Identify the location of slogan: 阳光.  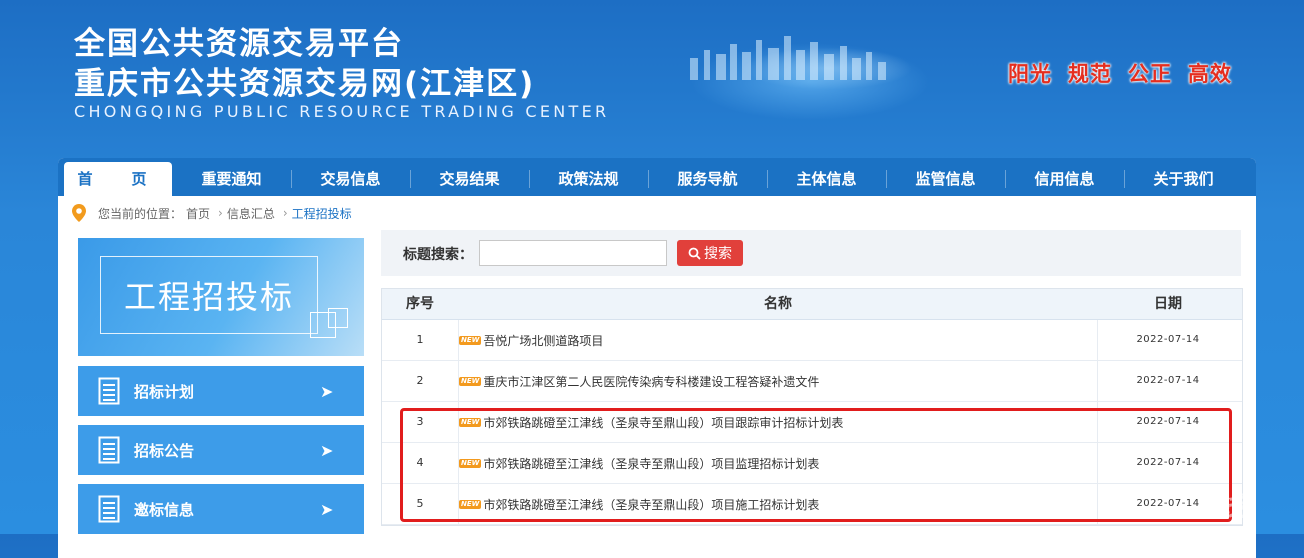
(1030, 74).